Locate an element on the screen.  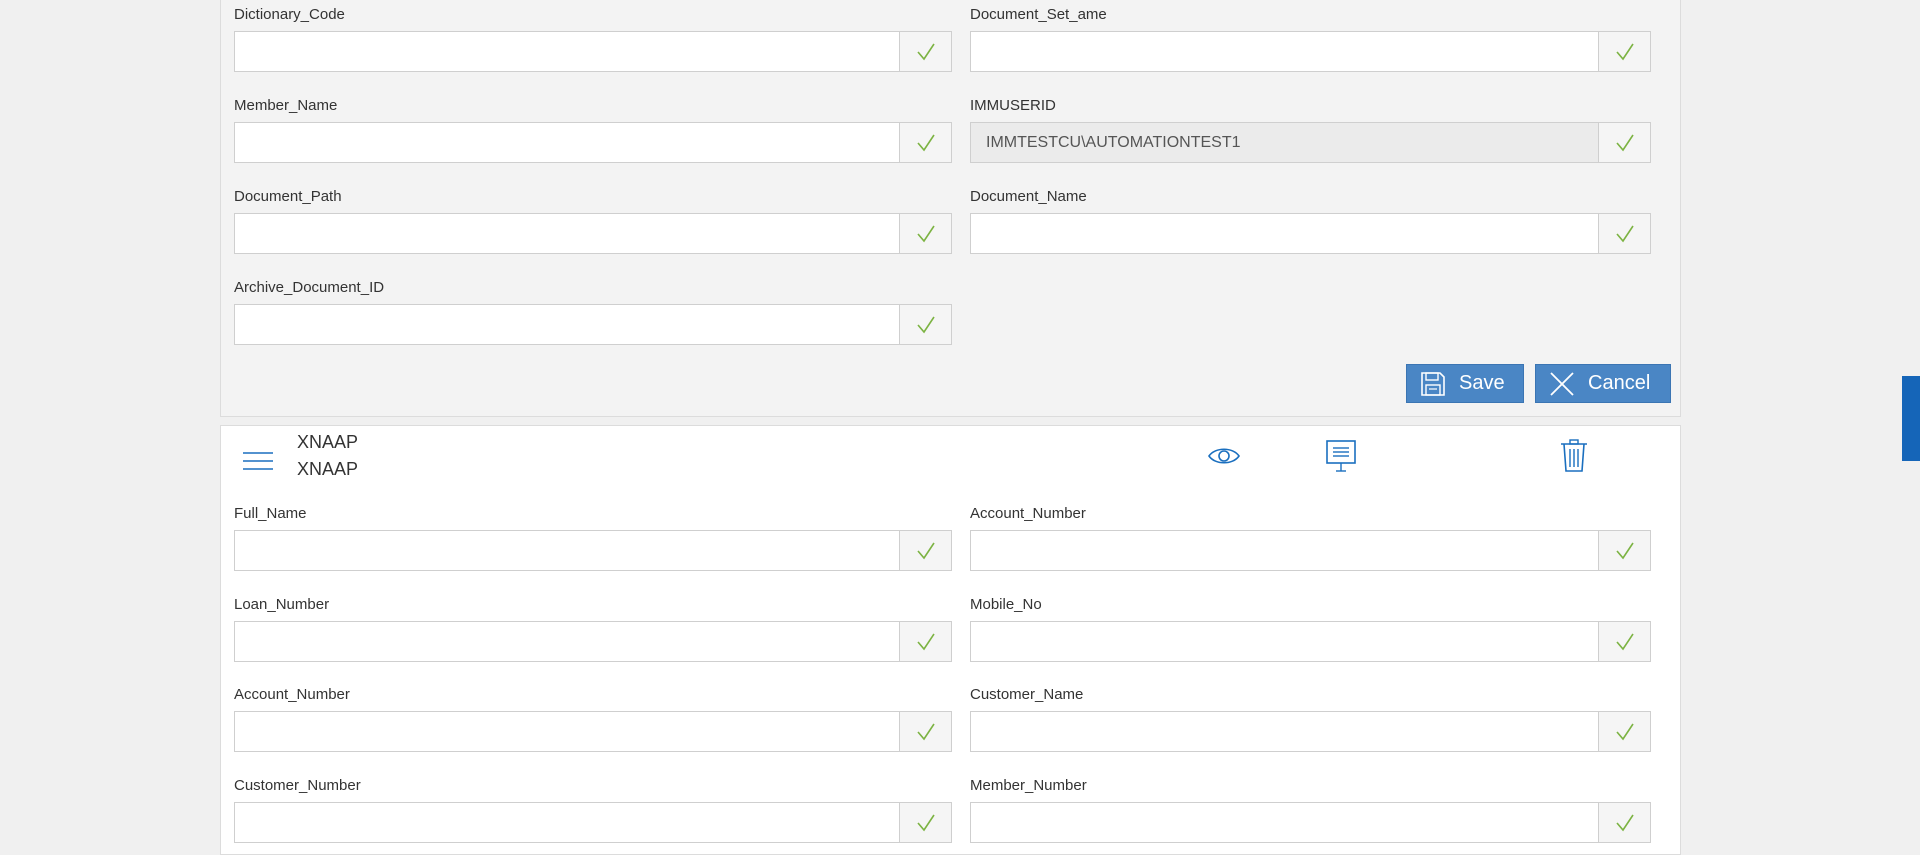
document-set-name-input is located at coordinates (1284, 51).